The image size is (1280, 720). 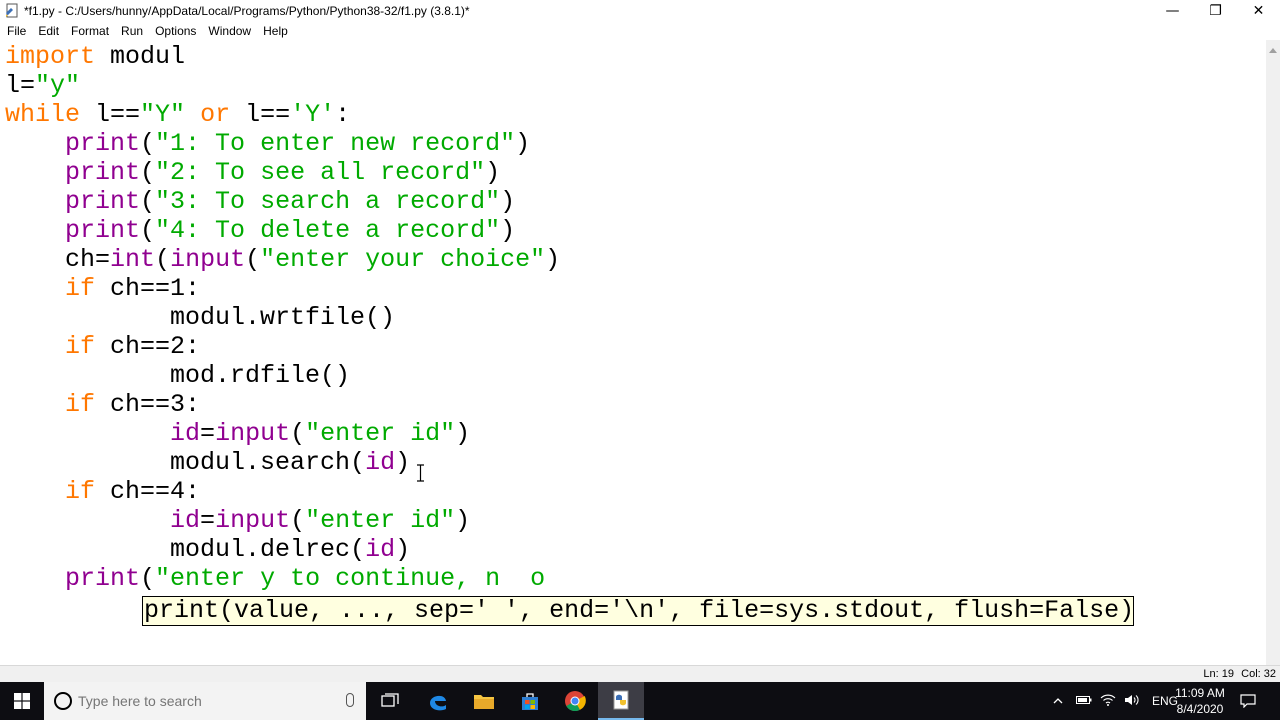 I want to click on code-line: modul.wrtfile(), so click(x=200, y=317).